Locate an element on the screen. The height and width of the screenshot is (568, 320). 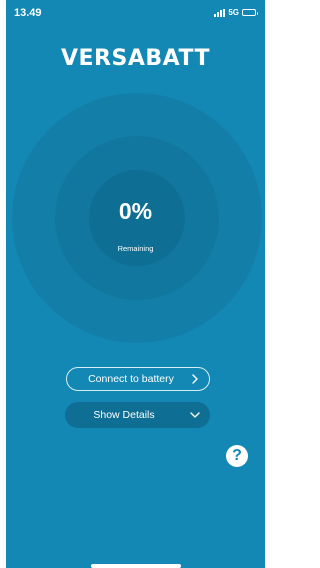
connect-battery-label: Connect to battery is located at coordinates (131, 379).